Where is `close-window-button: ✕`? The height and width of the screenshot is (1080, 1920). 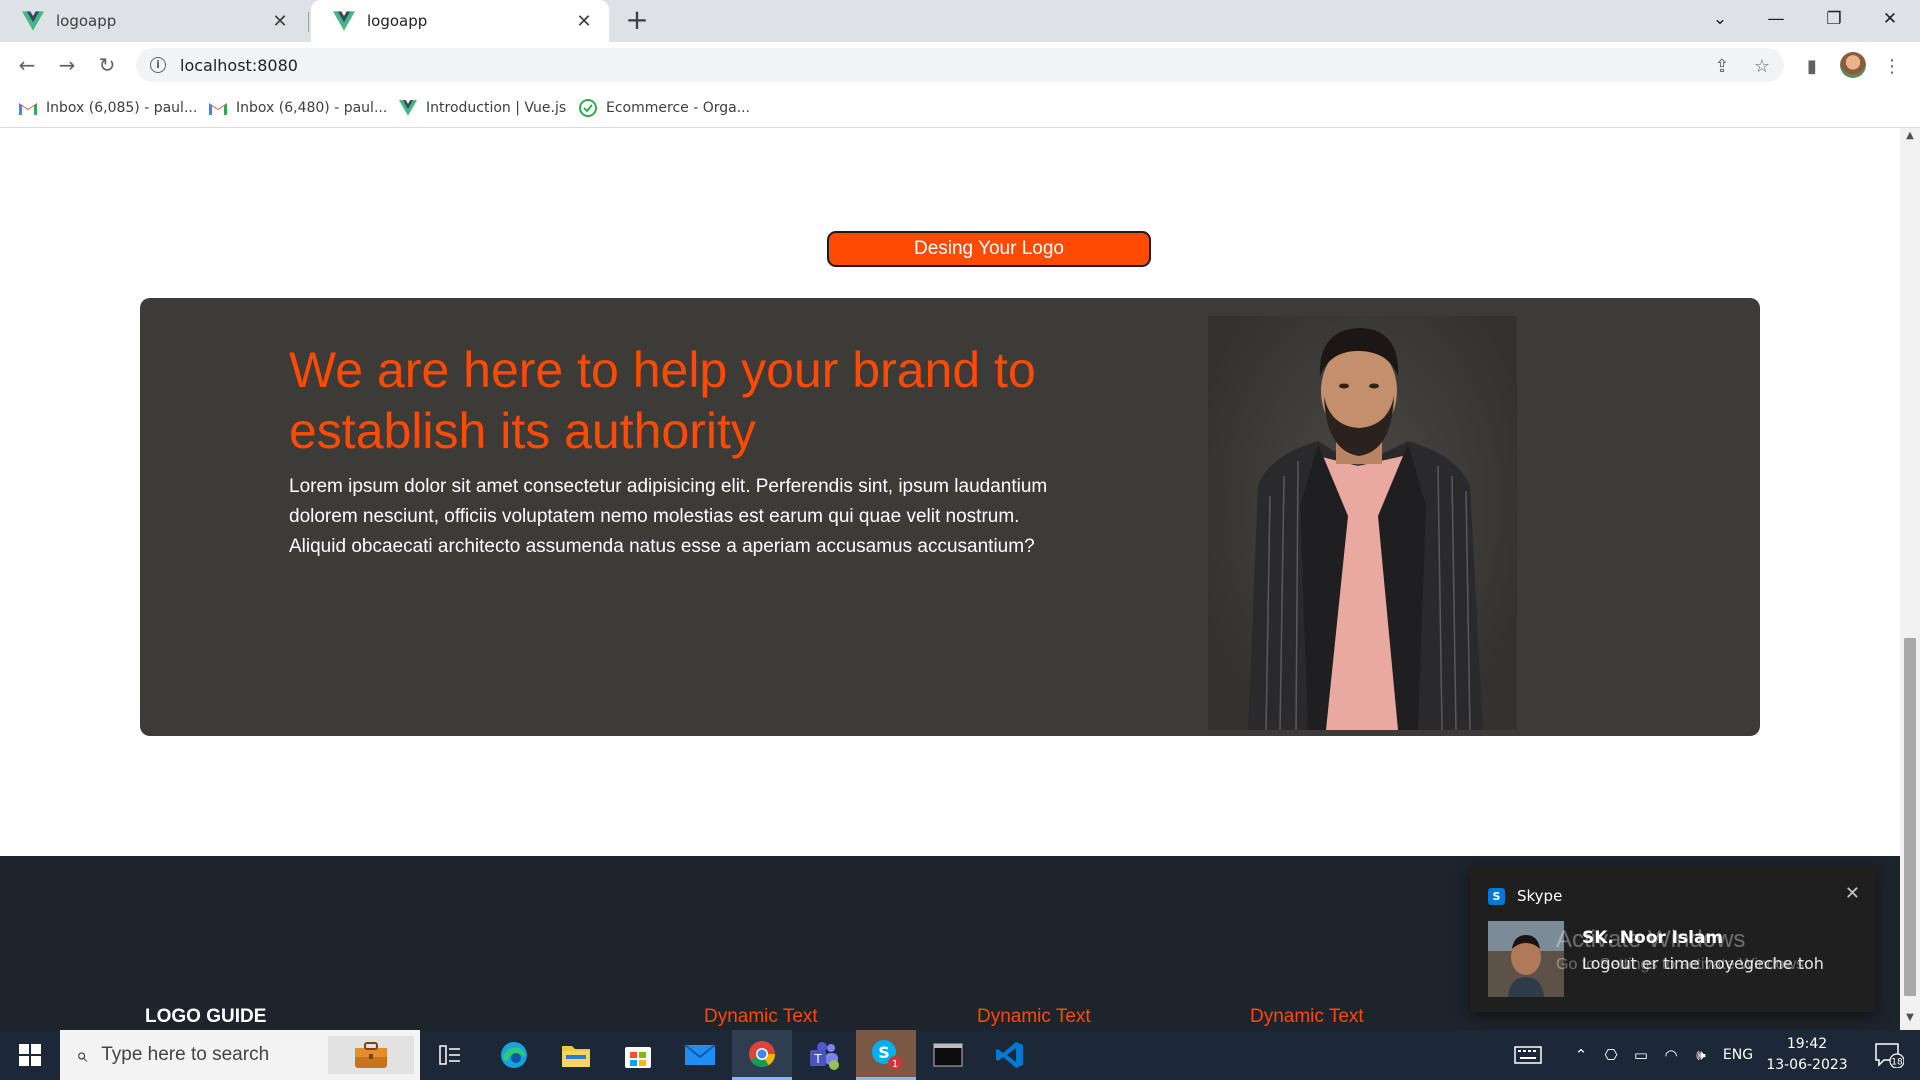
close-window-button: ✕ is located at coordinates (1890, 19).